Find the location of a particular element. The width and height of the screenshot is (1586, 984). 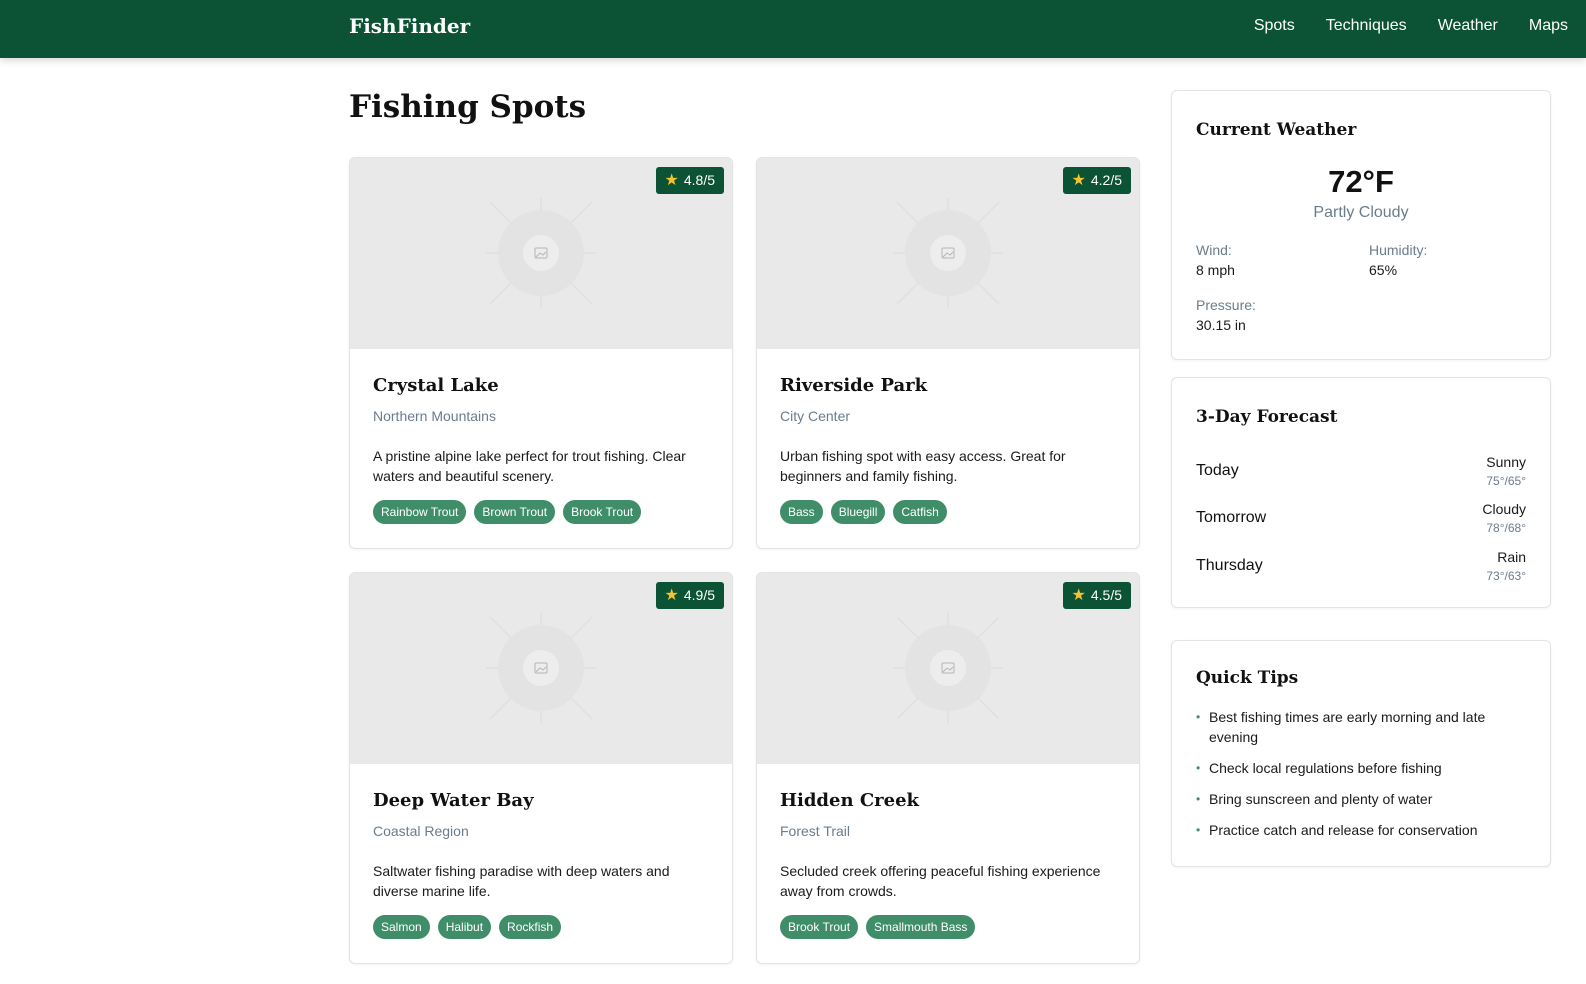

fish-tag: Rainbow Trout is located at coordinates (420, 512).